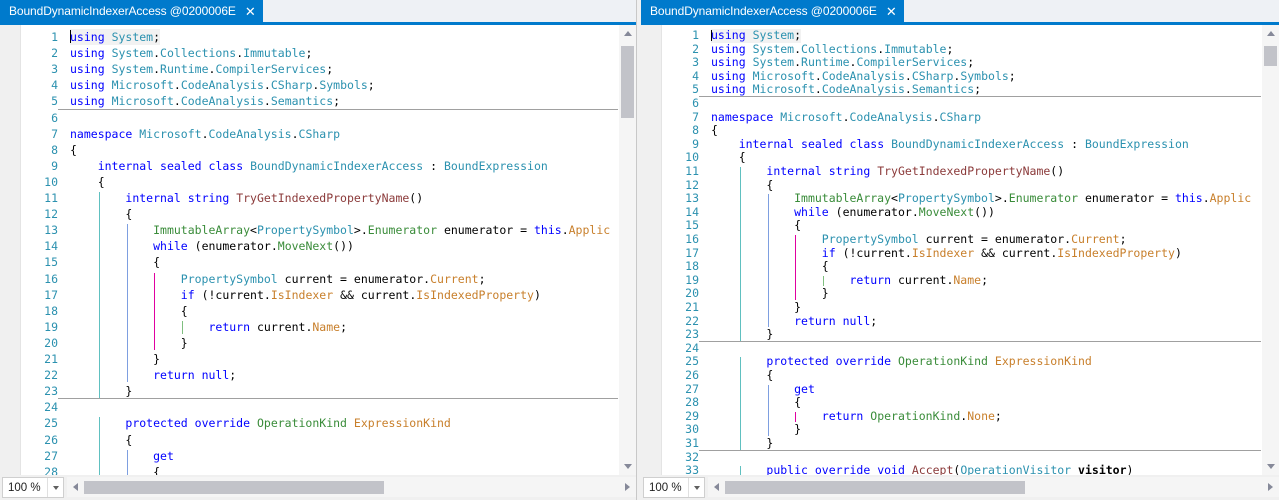 The height and width of the screenshot is (500, 1279). Describe the element at coordinates (651, 250) in the screenshot. I see `indicator-margin-right` at that location.